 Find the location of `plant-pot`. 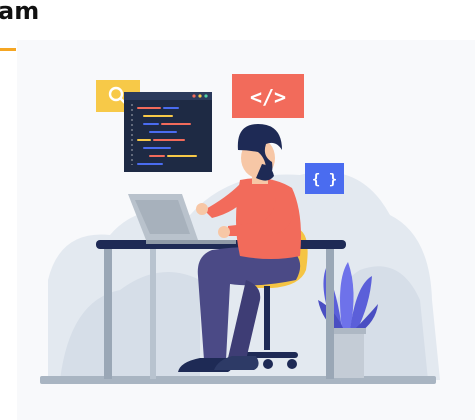

plant-pot is located at coordinates (349, 354).